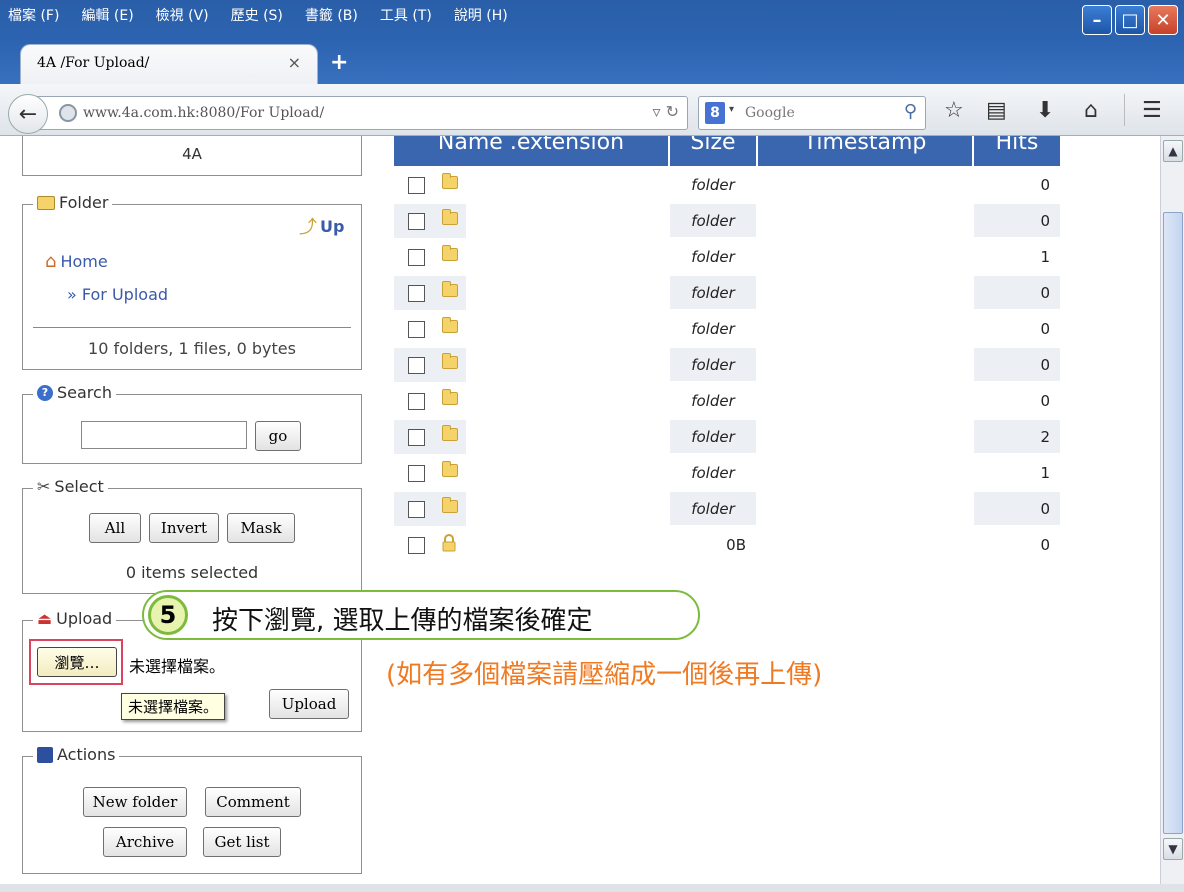 This screenshot has height=892, width=1184. Describe the element at coordinates (309, 704) in the screenshot. I see `upload-button: Upload` at that location.